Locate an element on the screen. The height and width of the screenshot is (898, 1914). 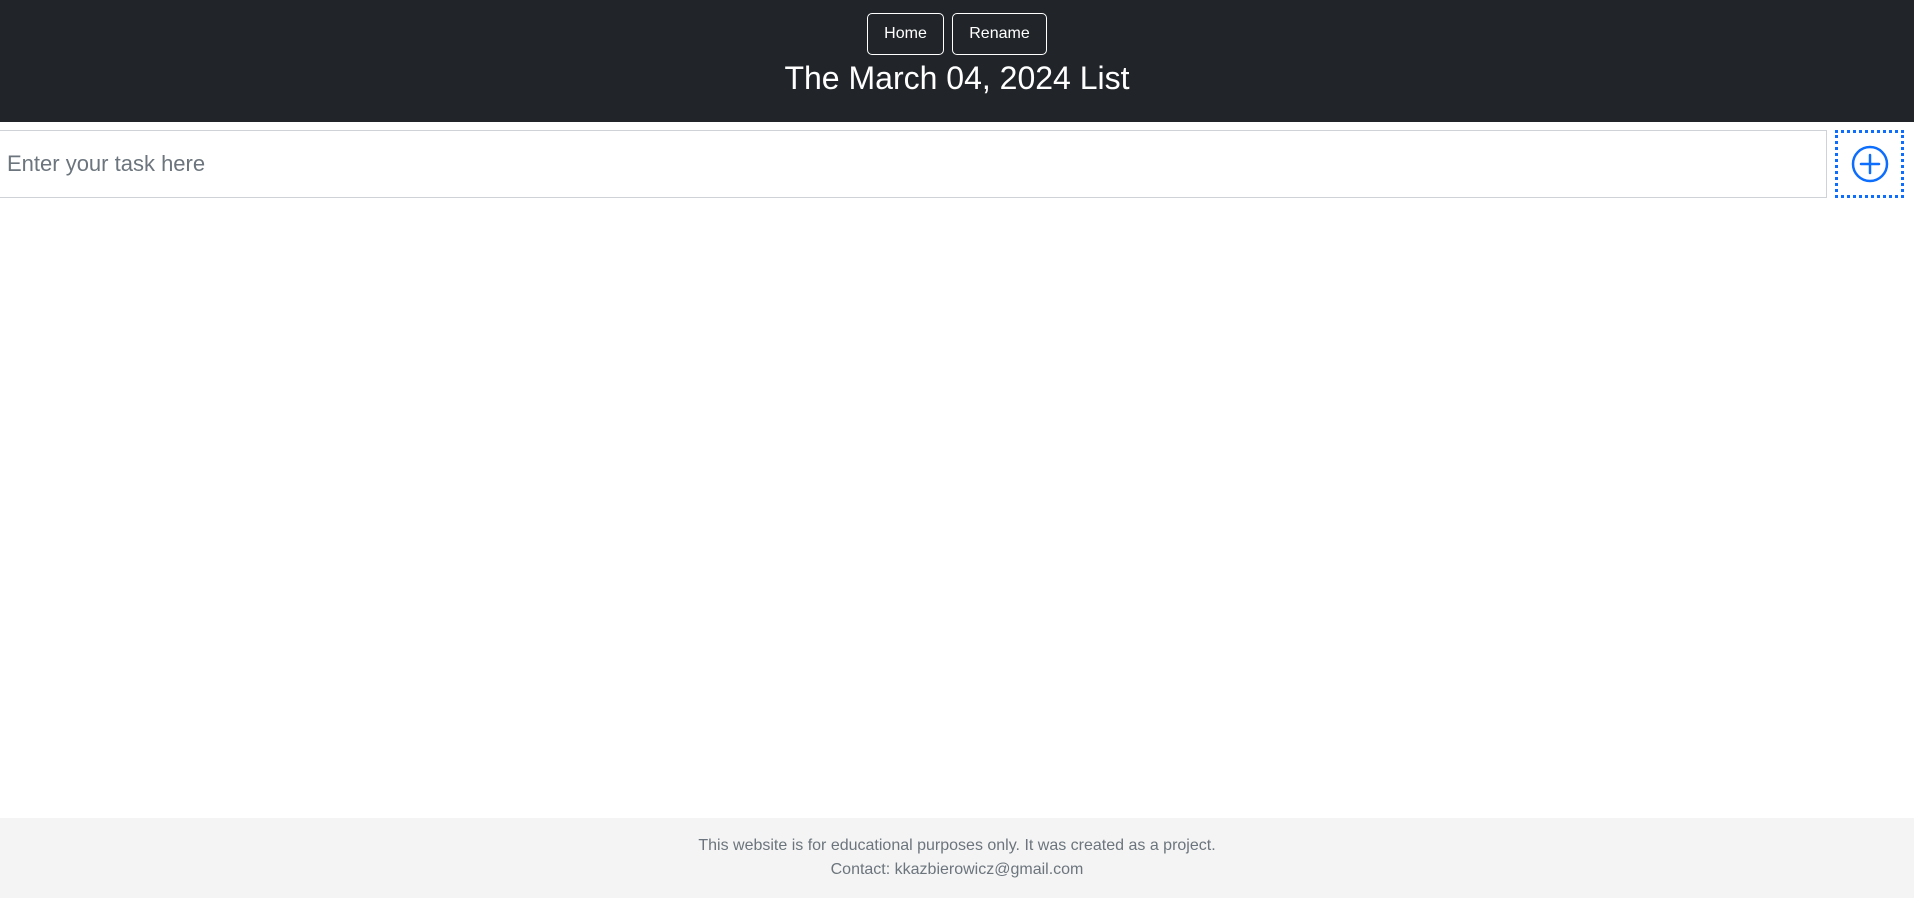
nav-buttons: Home Rename is located at coordinates (957, 34).